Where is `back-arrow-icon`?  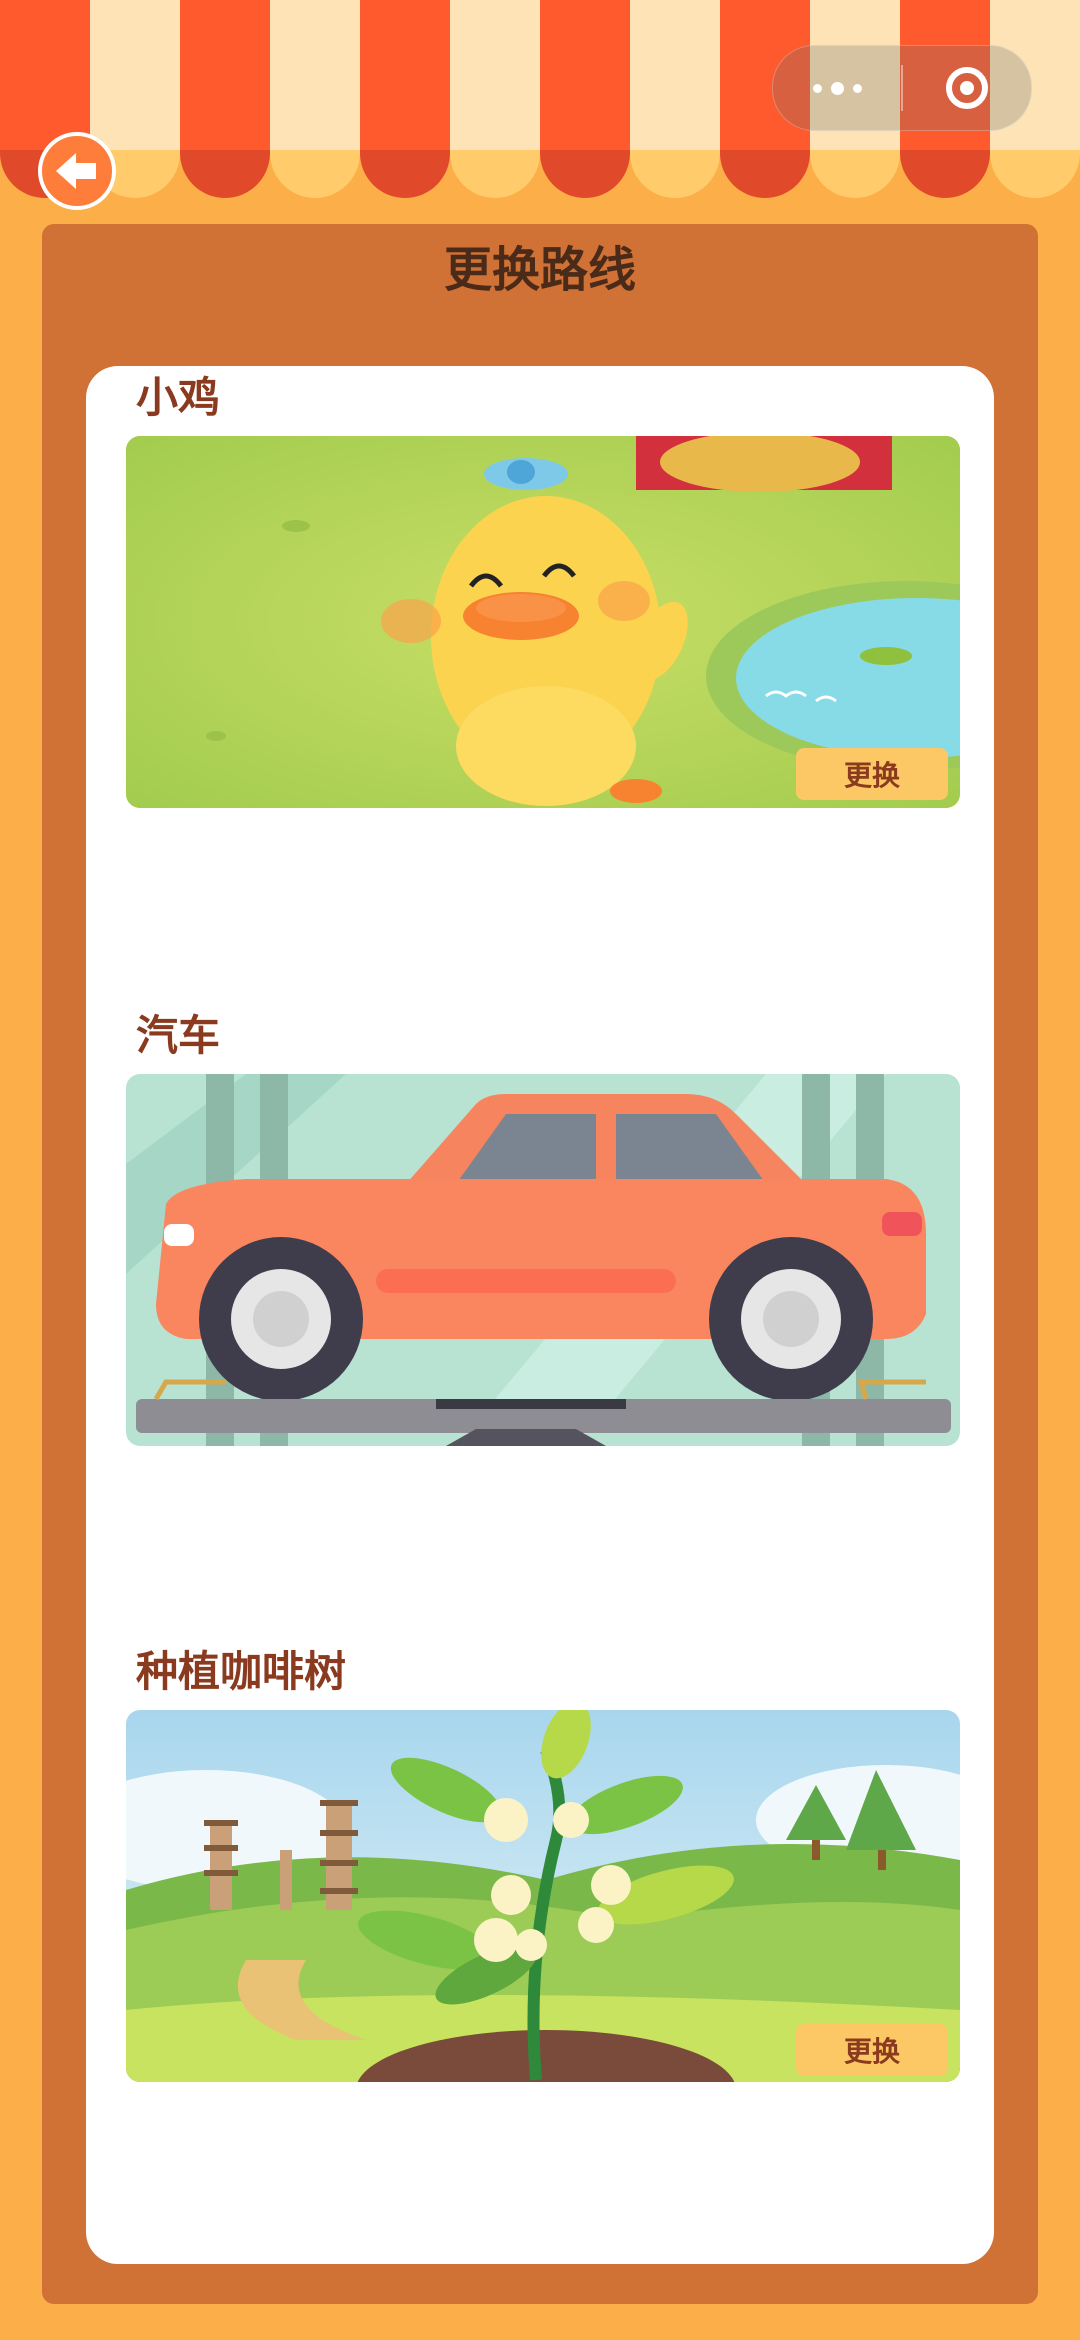 back-arrow-icon is located at coordinates (76, 171).